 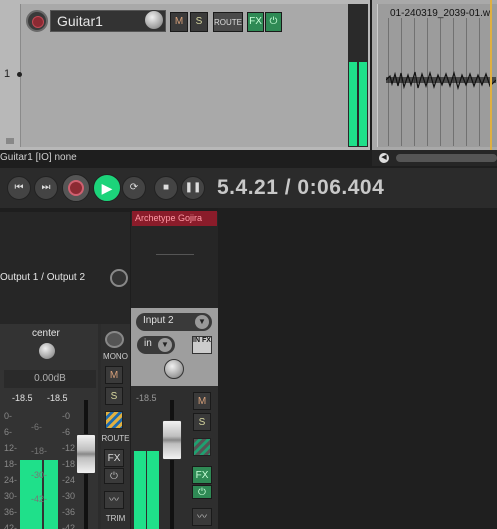 I want to click on trim-button: 〰, so click(x=114, y=500).